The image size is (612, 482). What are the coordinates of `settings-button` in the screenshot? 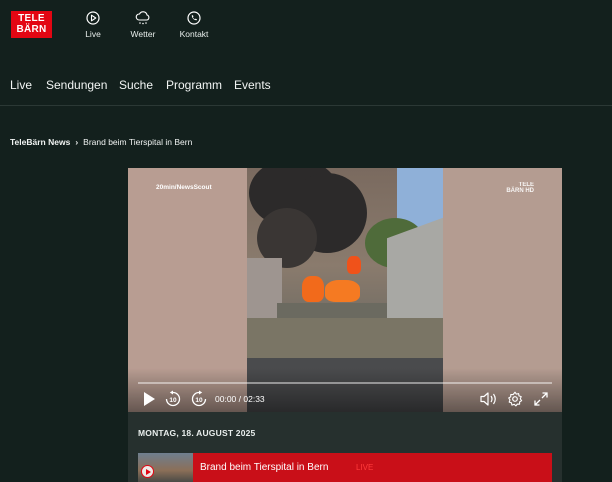 It's located at (515, 399).